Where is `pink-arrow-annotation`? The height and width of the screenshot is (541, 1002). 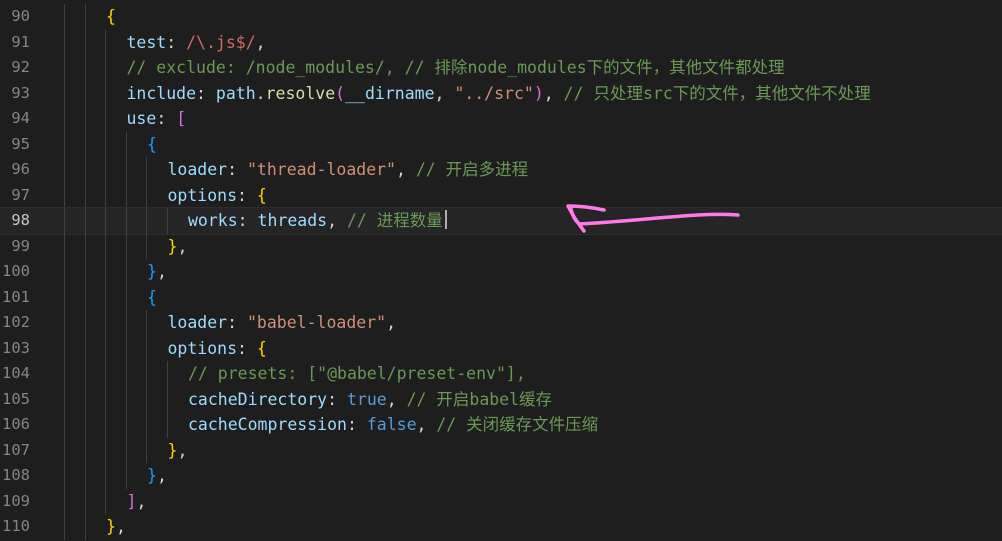 pink-arrow-annotation is located at coordinates (653, 218).